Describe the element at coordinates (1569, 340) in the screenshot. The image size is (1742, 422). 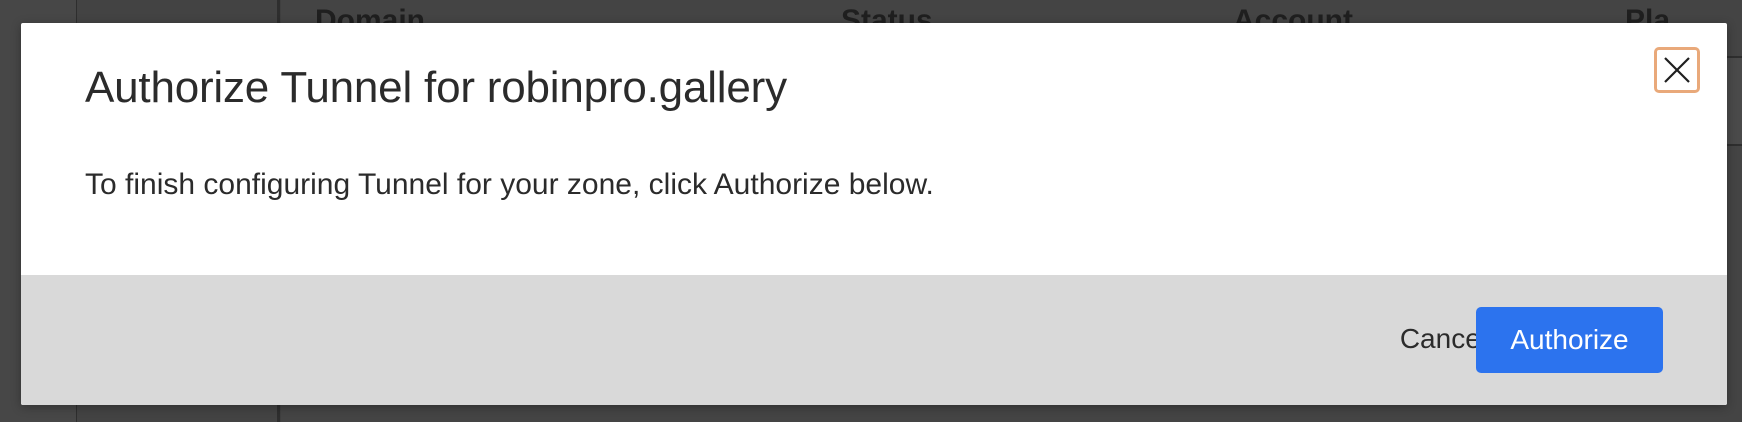
I see `authorize-button: Authorize` at that location.